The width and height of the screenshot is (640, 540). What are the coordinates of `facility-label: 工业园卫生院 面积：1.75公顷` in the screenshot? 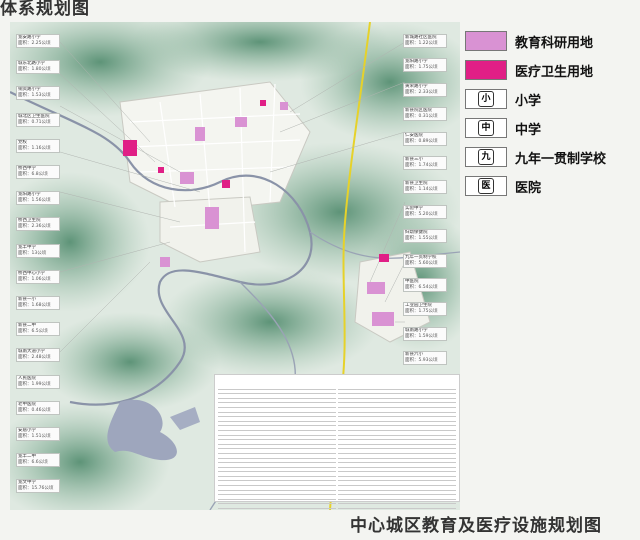 It's located at (425, 309).